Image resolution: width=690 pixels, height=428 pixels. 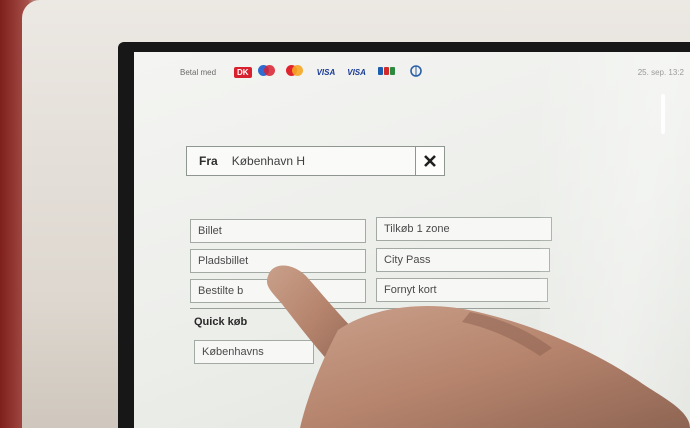 What do you see at coordinates (323, 161) in the screenshot?
I see `from-station-value: København H` at bounding box center [323, 161].